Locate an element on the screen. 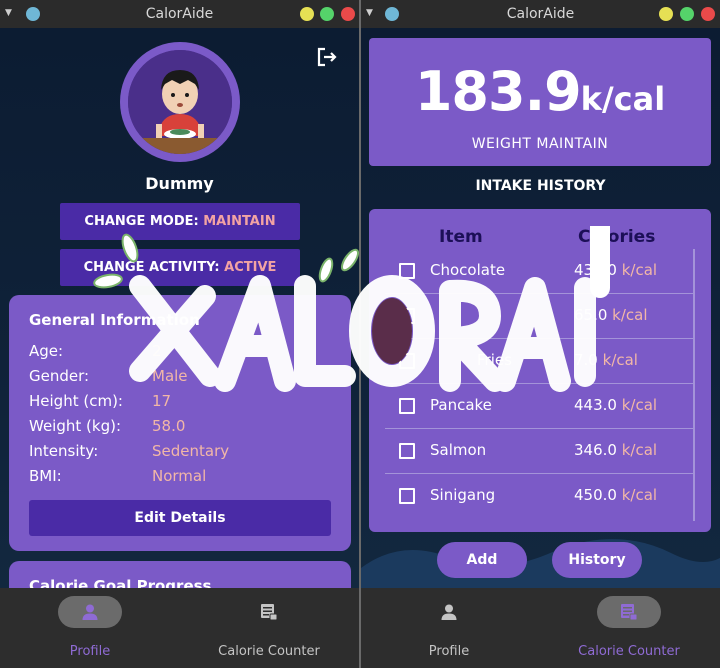 This screenshot has height=668, width=720. change-activity-button: CHANGE ACTIVITY: ACTIVE is located at coordinates (180, 267).